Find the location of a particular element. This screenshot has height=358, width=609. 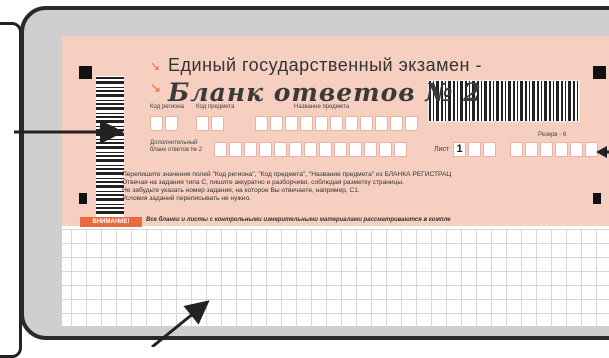

arrow-to-grid is located at coordinates (180, 323).